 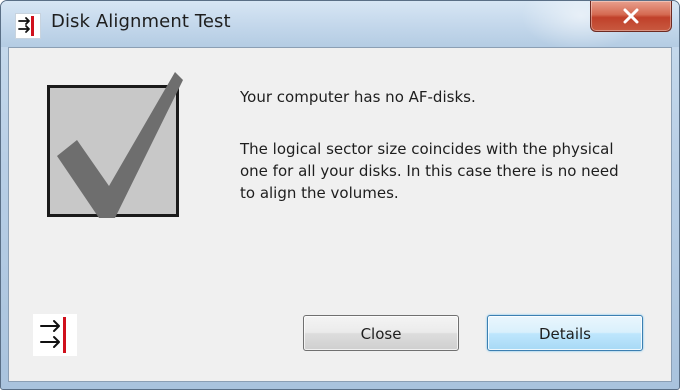 I want to click on footer-logo, so click(x=55, y=335).